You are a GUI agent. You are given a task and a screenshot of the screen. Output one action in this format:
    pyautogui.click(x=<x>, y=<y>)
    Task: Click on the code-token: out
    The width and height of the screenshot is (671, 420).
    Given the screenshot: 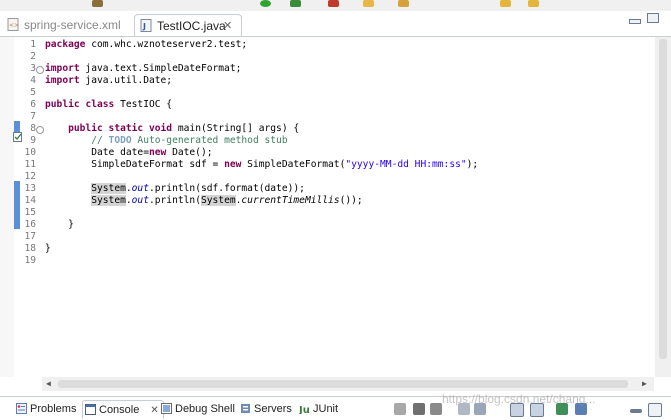 What is the action you would take?
    pyautogui.click(x=140, y=188)
    